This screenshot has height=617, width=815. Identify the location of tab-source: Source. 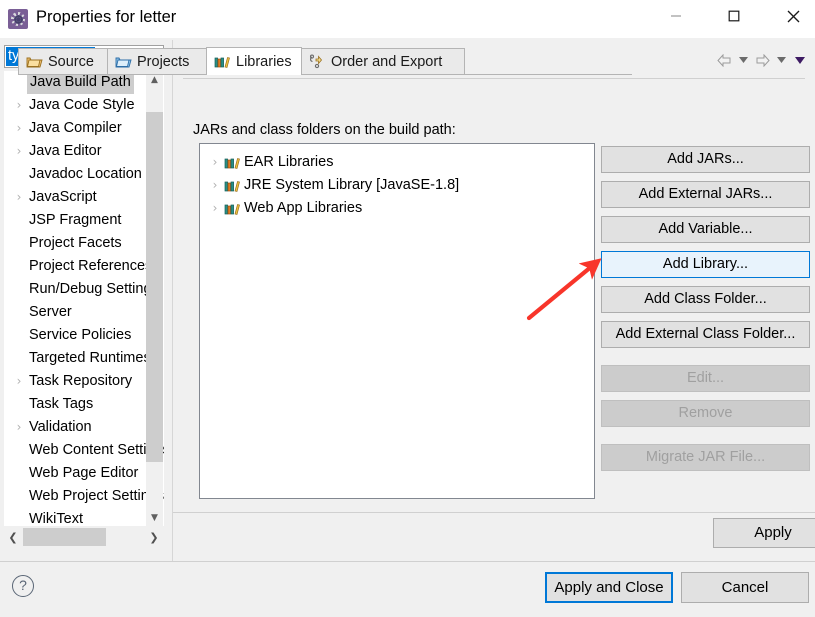
(63, 61).